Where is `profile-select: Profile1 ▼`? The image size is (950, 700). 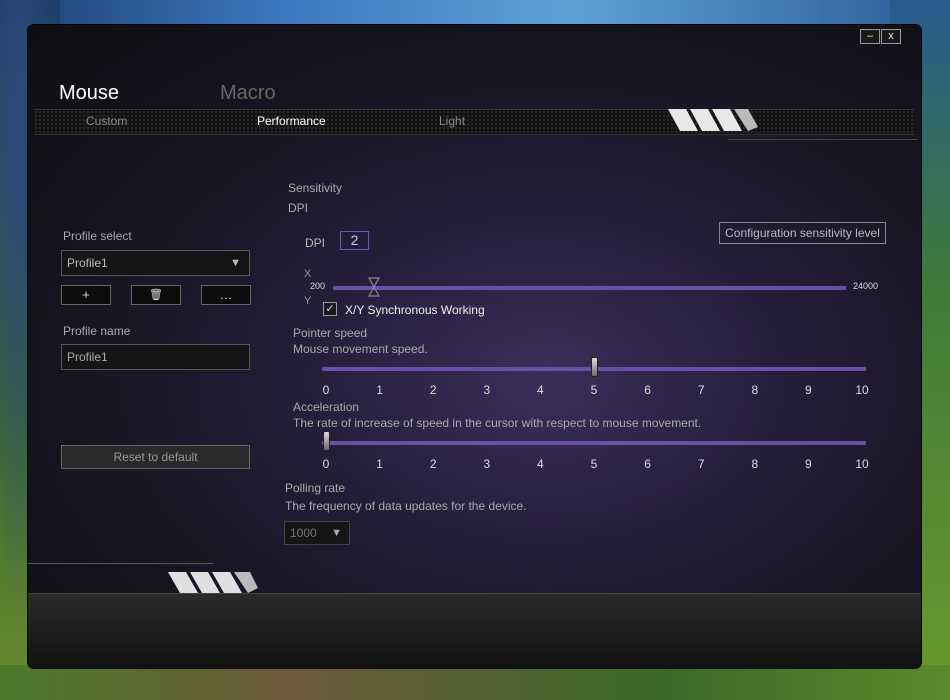
profile-select: Profile1 ▼ is located at coordinates (155, 263).